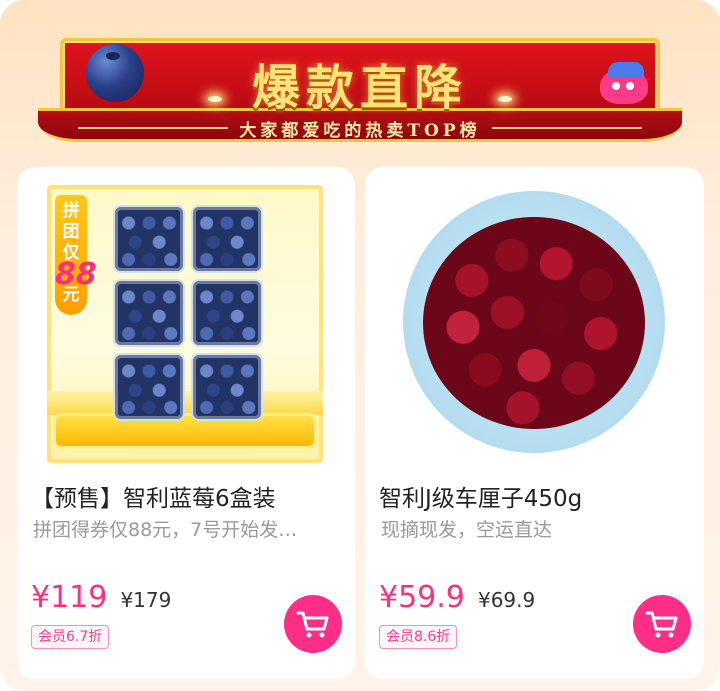  I want to click on sale-price: ¥59.9, so click(422, 597).